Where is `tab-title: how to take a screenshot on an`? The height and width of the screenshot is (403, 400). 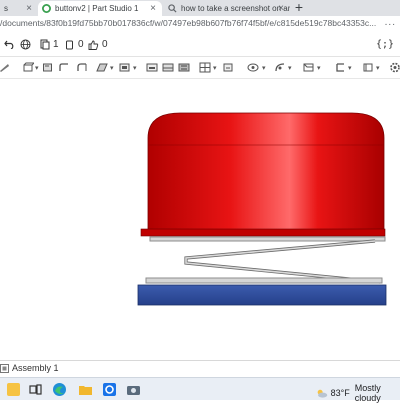
tab-title: how to take a screenshot on an is located at coordinates (235, 8).